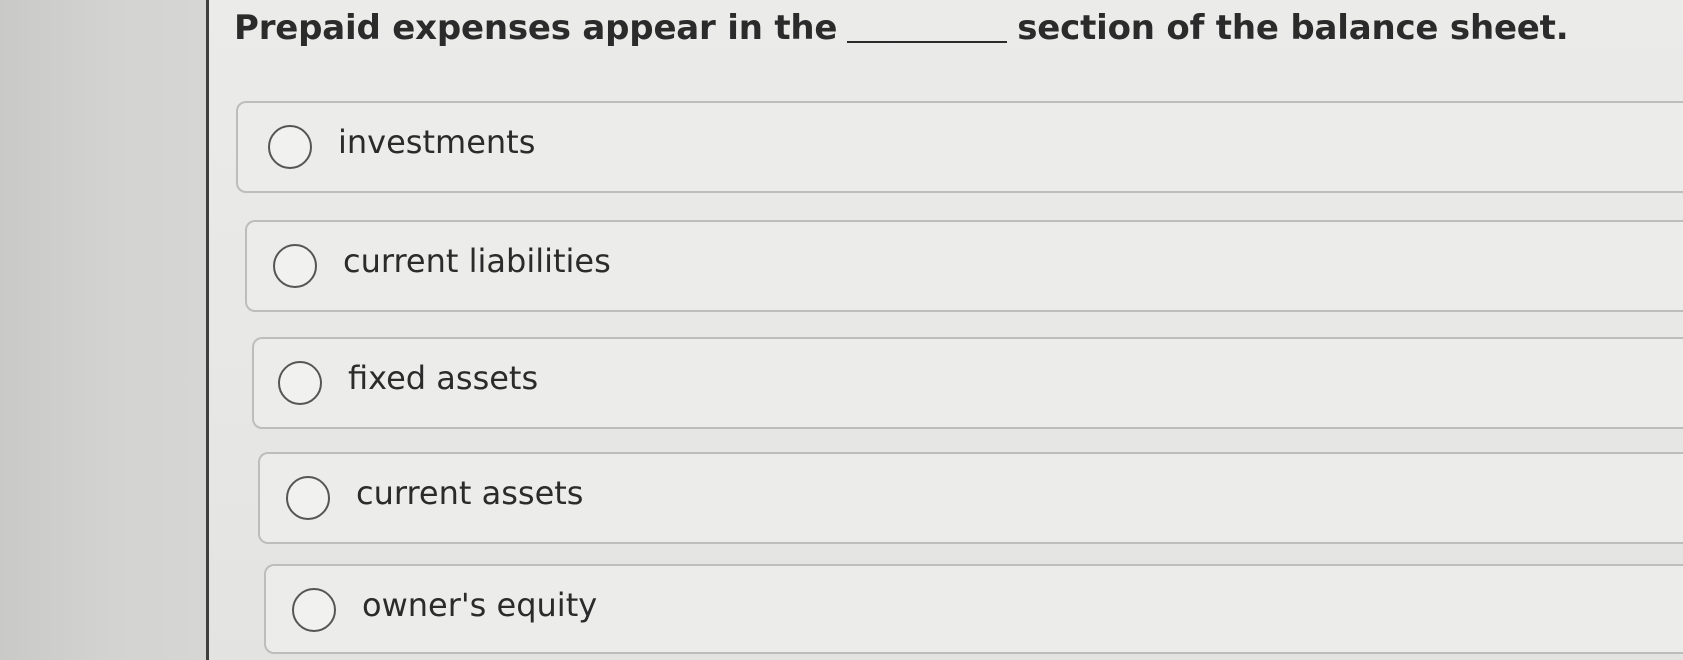 This screenshot has height=660, width=1683. What do you see at coordinates (959, 147) in the screenshot?
I see `option-investments: investments` at bounding box center [959, 147].